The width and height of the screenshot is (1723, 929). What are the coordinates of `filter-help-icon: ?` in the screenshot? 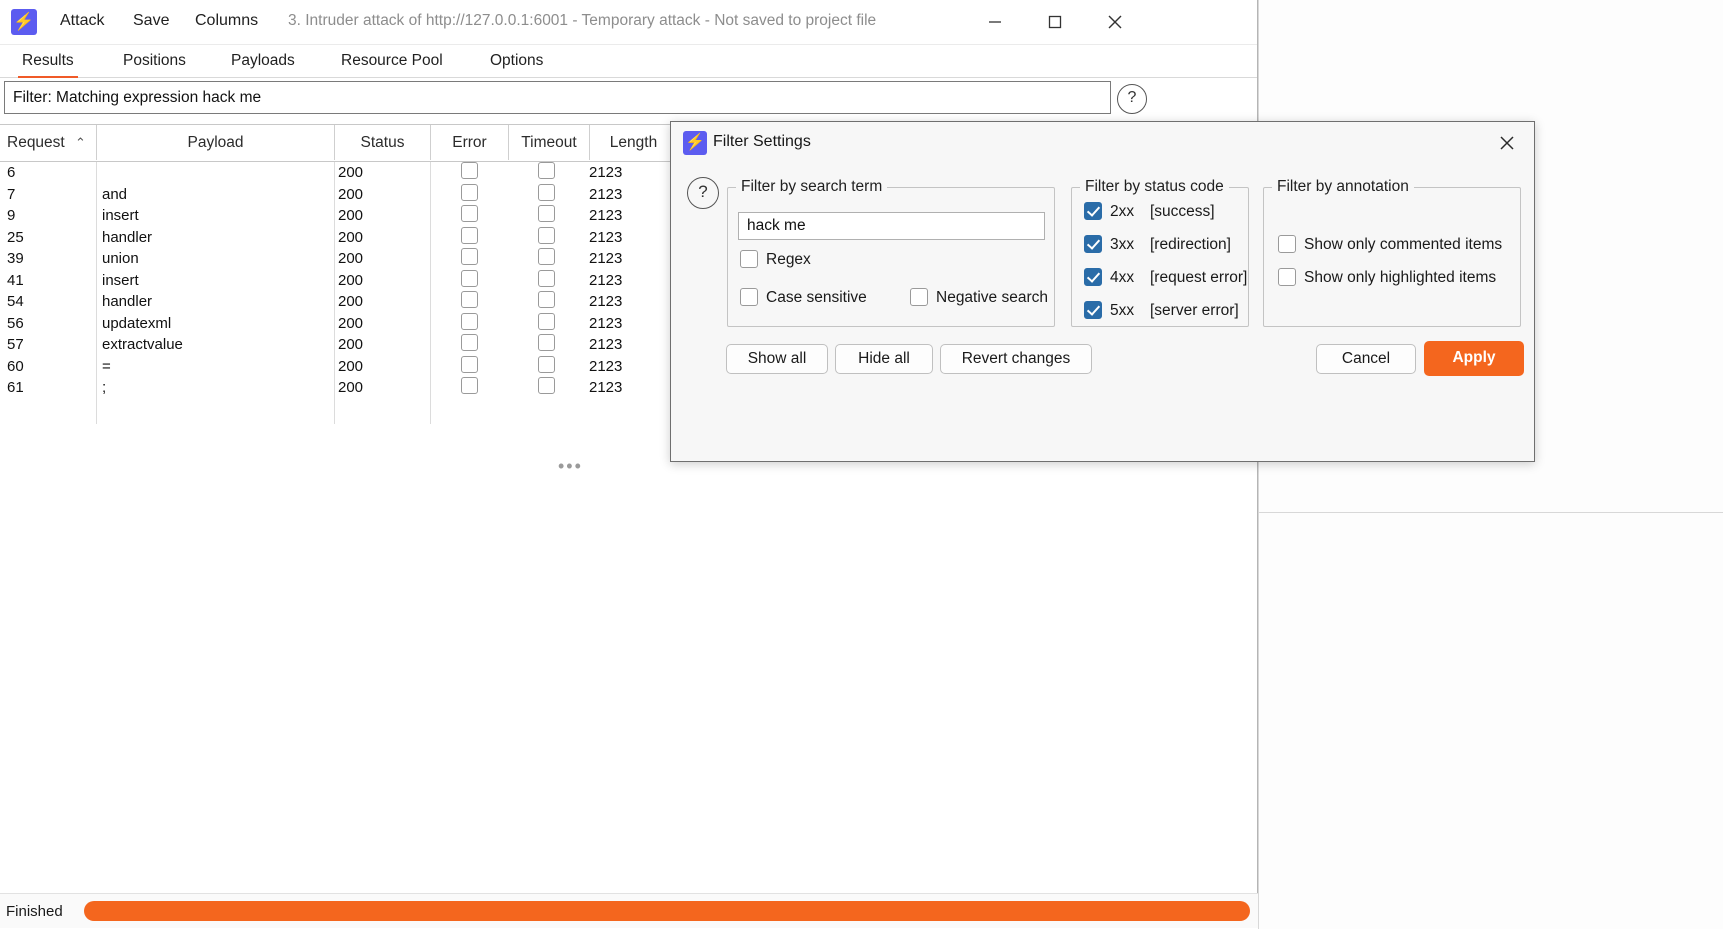 It's located at (1132, 99).